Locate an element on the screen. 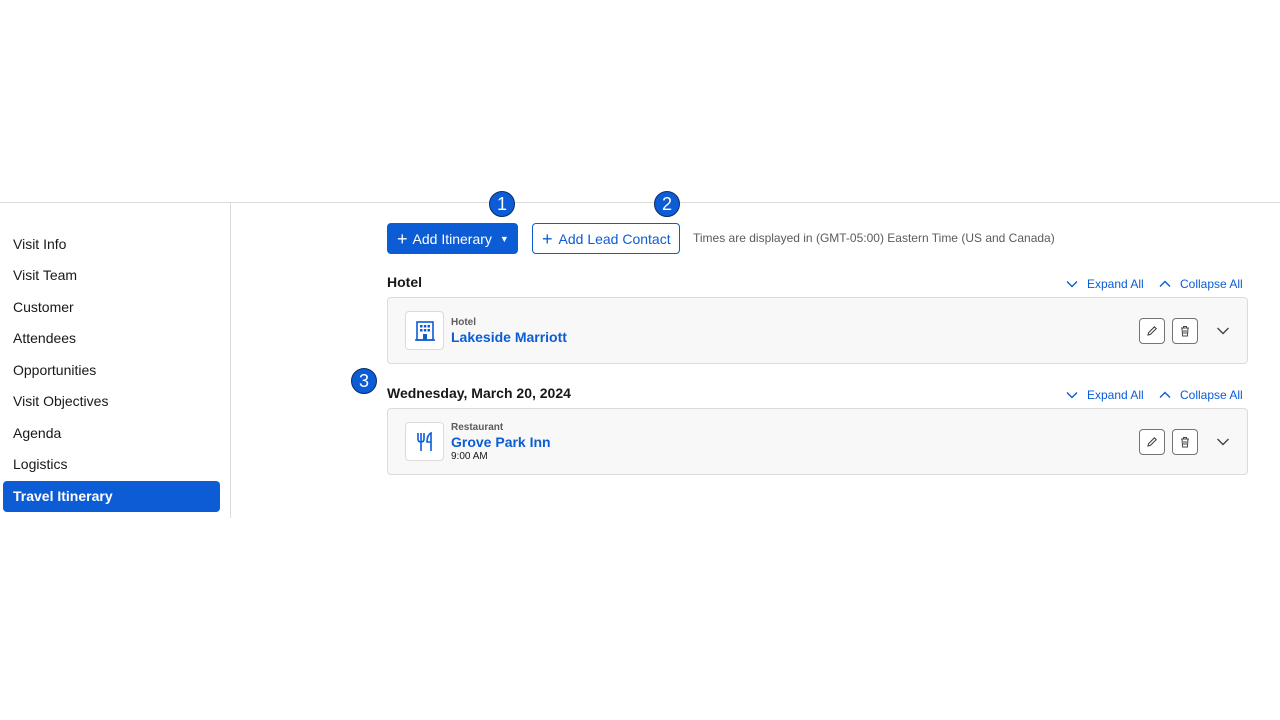 The height and width of the screenshot is (720, 1280). add-lead-contact-button: + Add Lead Contact is located at coordinates (606, 238).